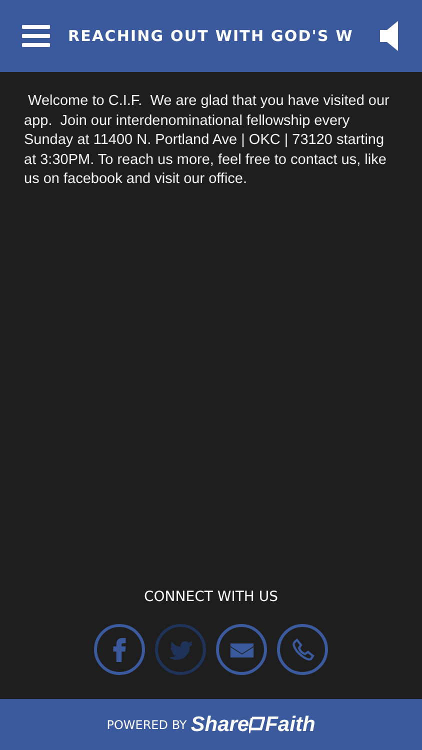 This screenshot has width=422, height=750. What do you see at coordinates (206, 140) in the screenshot?
I see `welcome-text: Welcome to C.I.F. We are glad that you have visited our app. Join our interdenominational fellowship every Sunday at 11400 N. Portland Ave | OKC | 73120 starting at 3:30PM. To reach us more, feel free to contact us, like us on facebook and visit our office.` at bounding box center [206, 140].